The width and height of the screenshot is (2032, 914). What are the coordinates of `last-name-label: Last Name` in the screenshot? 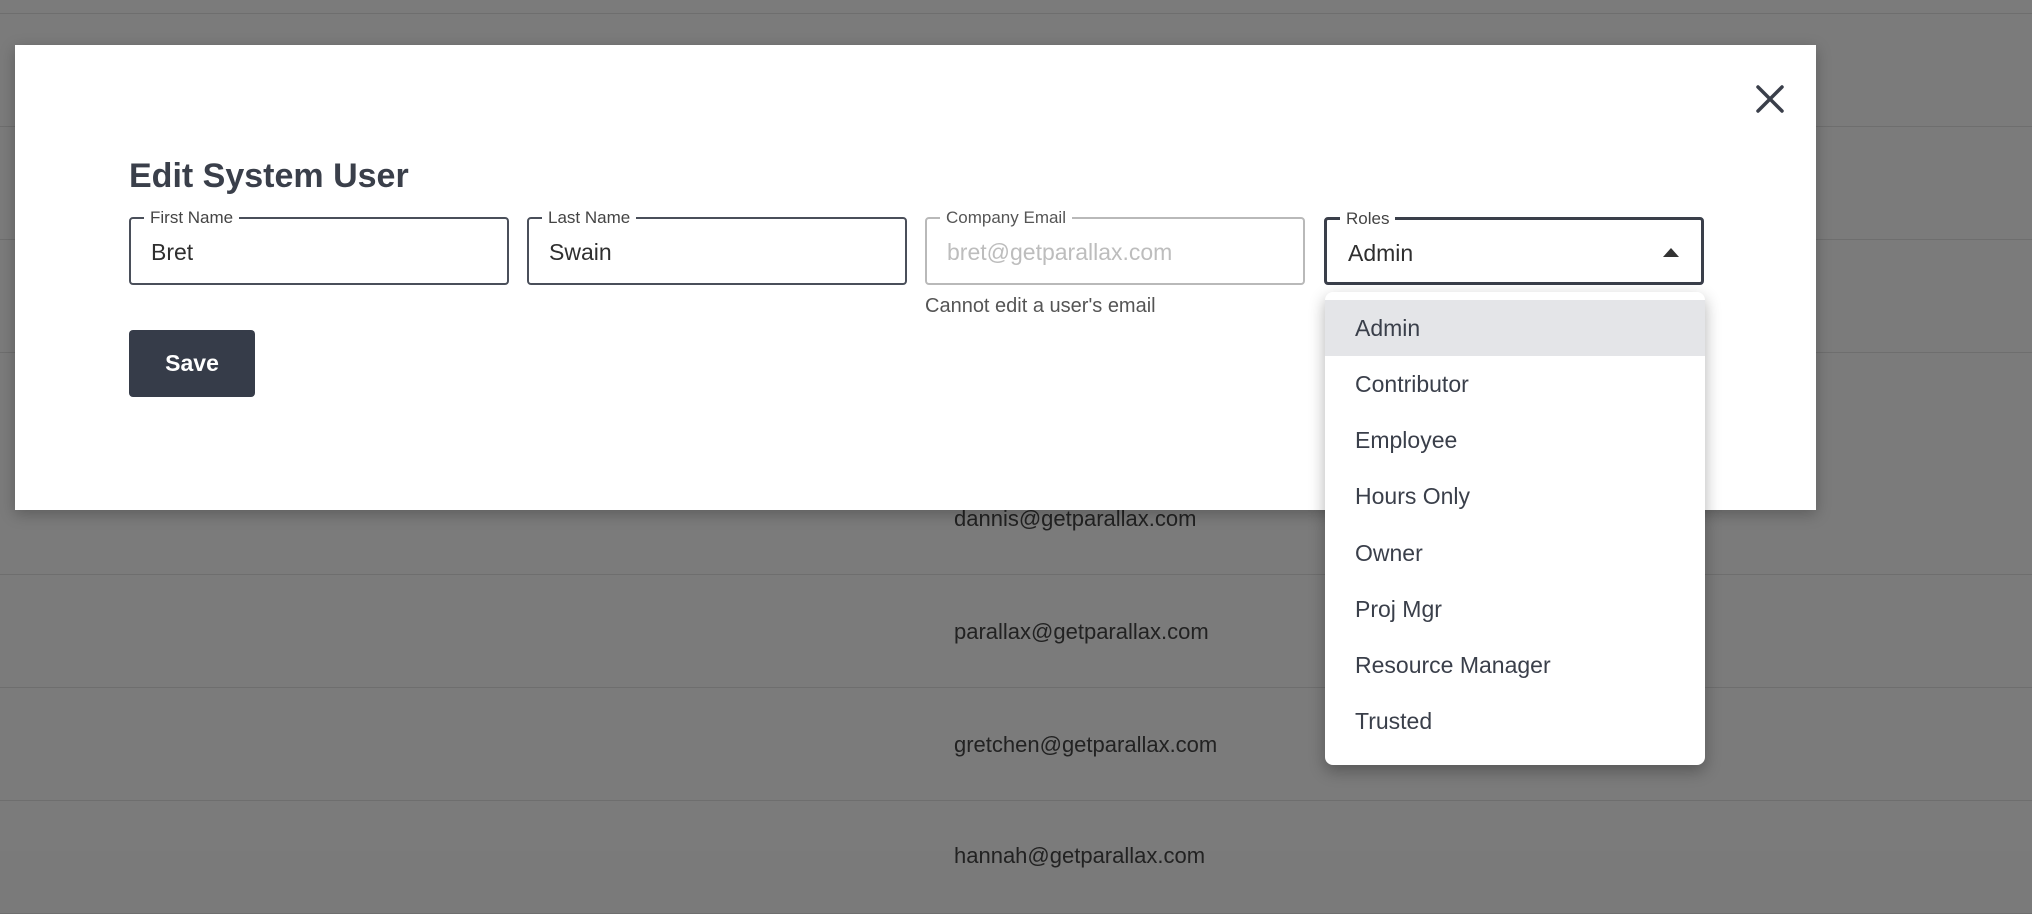 It's located at (589, 218).